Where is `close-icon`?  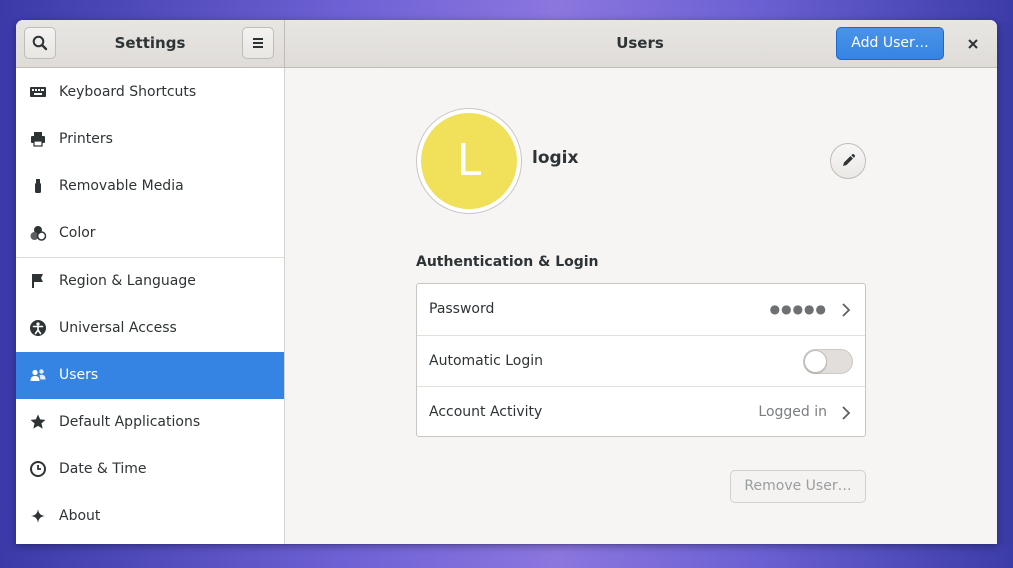
close-icon is located at coordinates (973, 44).